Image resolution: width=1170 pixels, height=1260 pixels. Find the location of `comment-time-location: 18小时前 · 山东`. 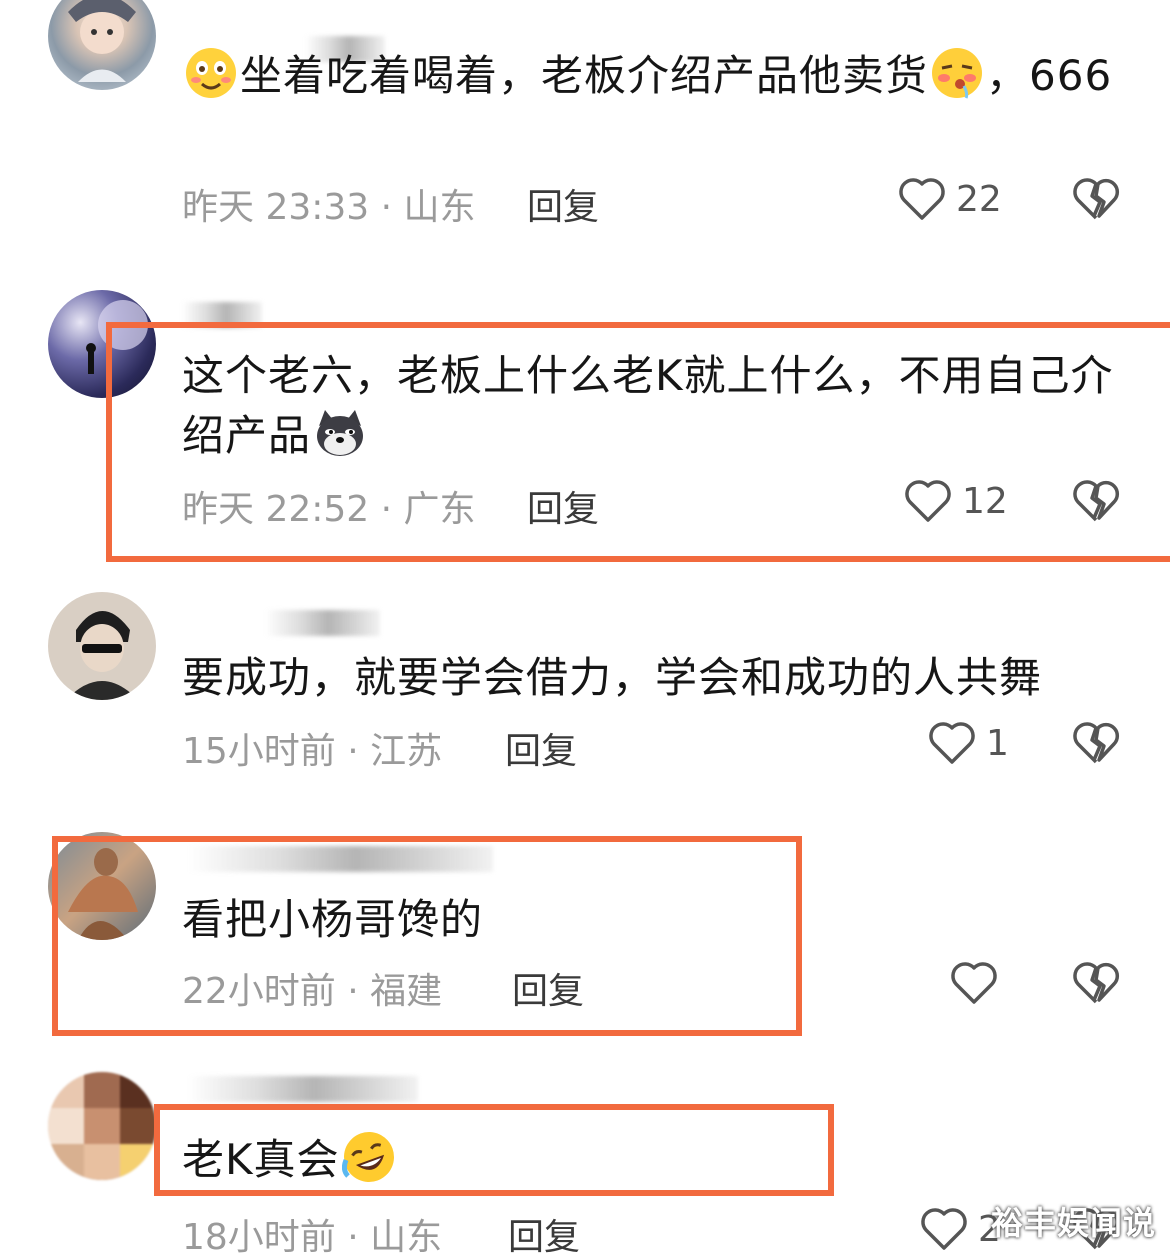

comment-time-location: 18小时前 · 山东 is located at coordinates (312, 1237).